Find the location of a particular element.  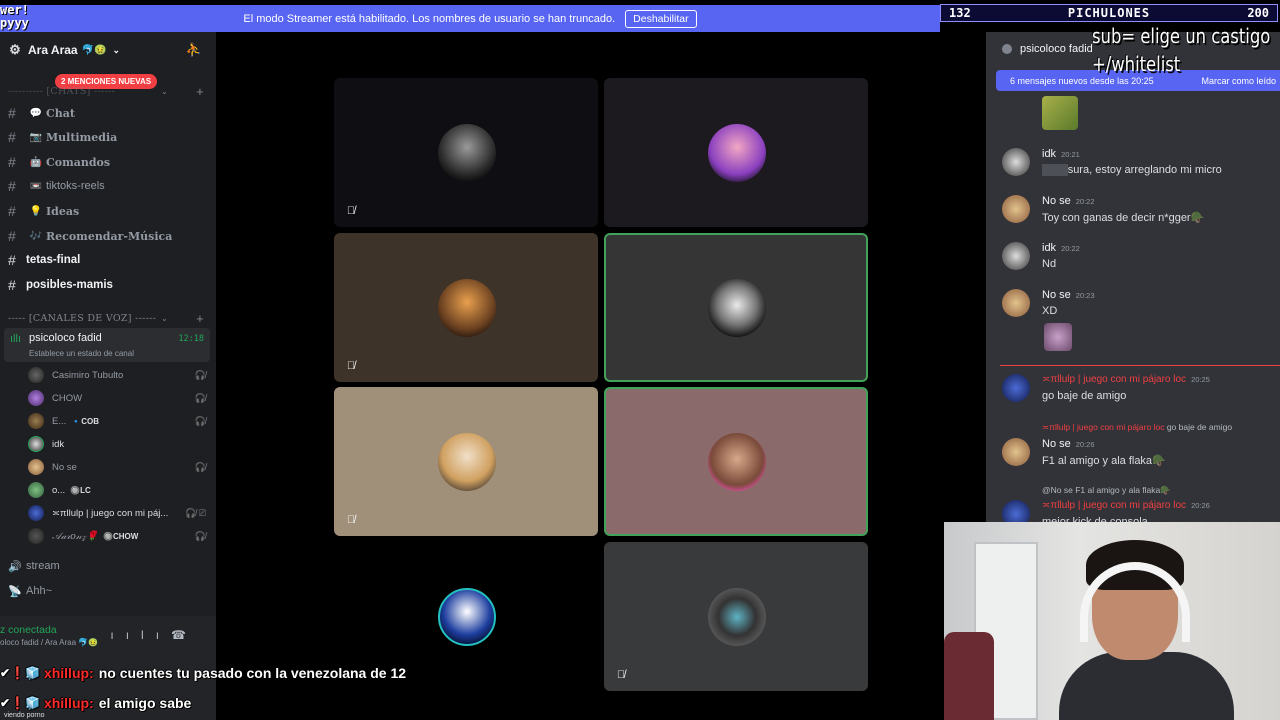

clan-tag: 🔘LC is located at coordinates (80, 490).